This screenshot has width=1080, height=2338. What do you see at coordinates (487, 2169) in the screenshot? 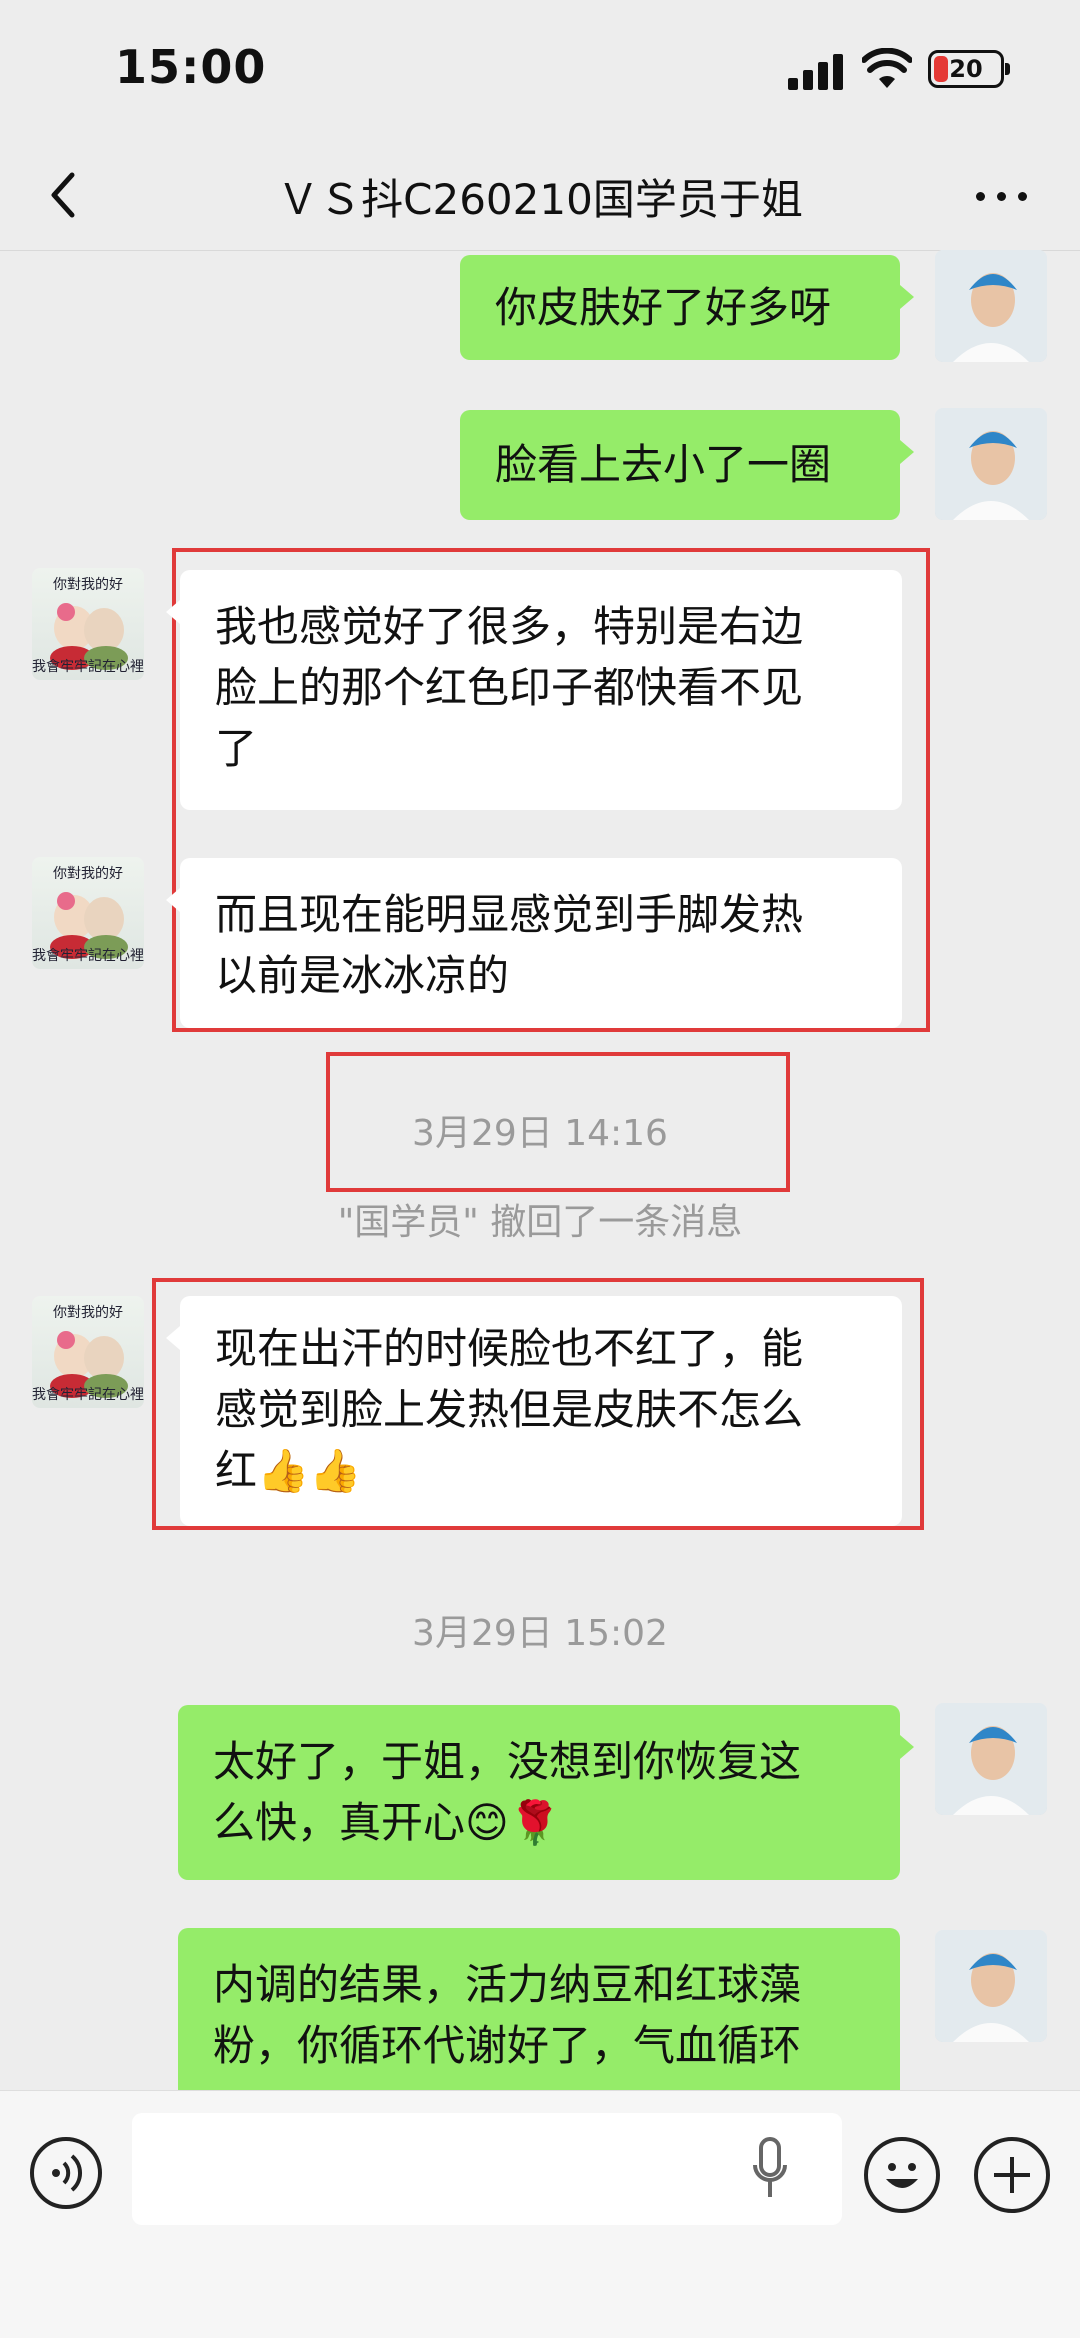
I see `message-input` at bounding box center [487, 2169].